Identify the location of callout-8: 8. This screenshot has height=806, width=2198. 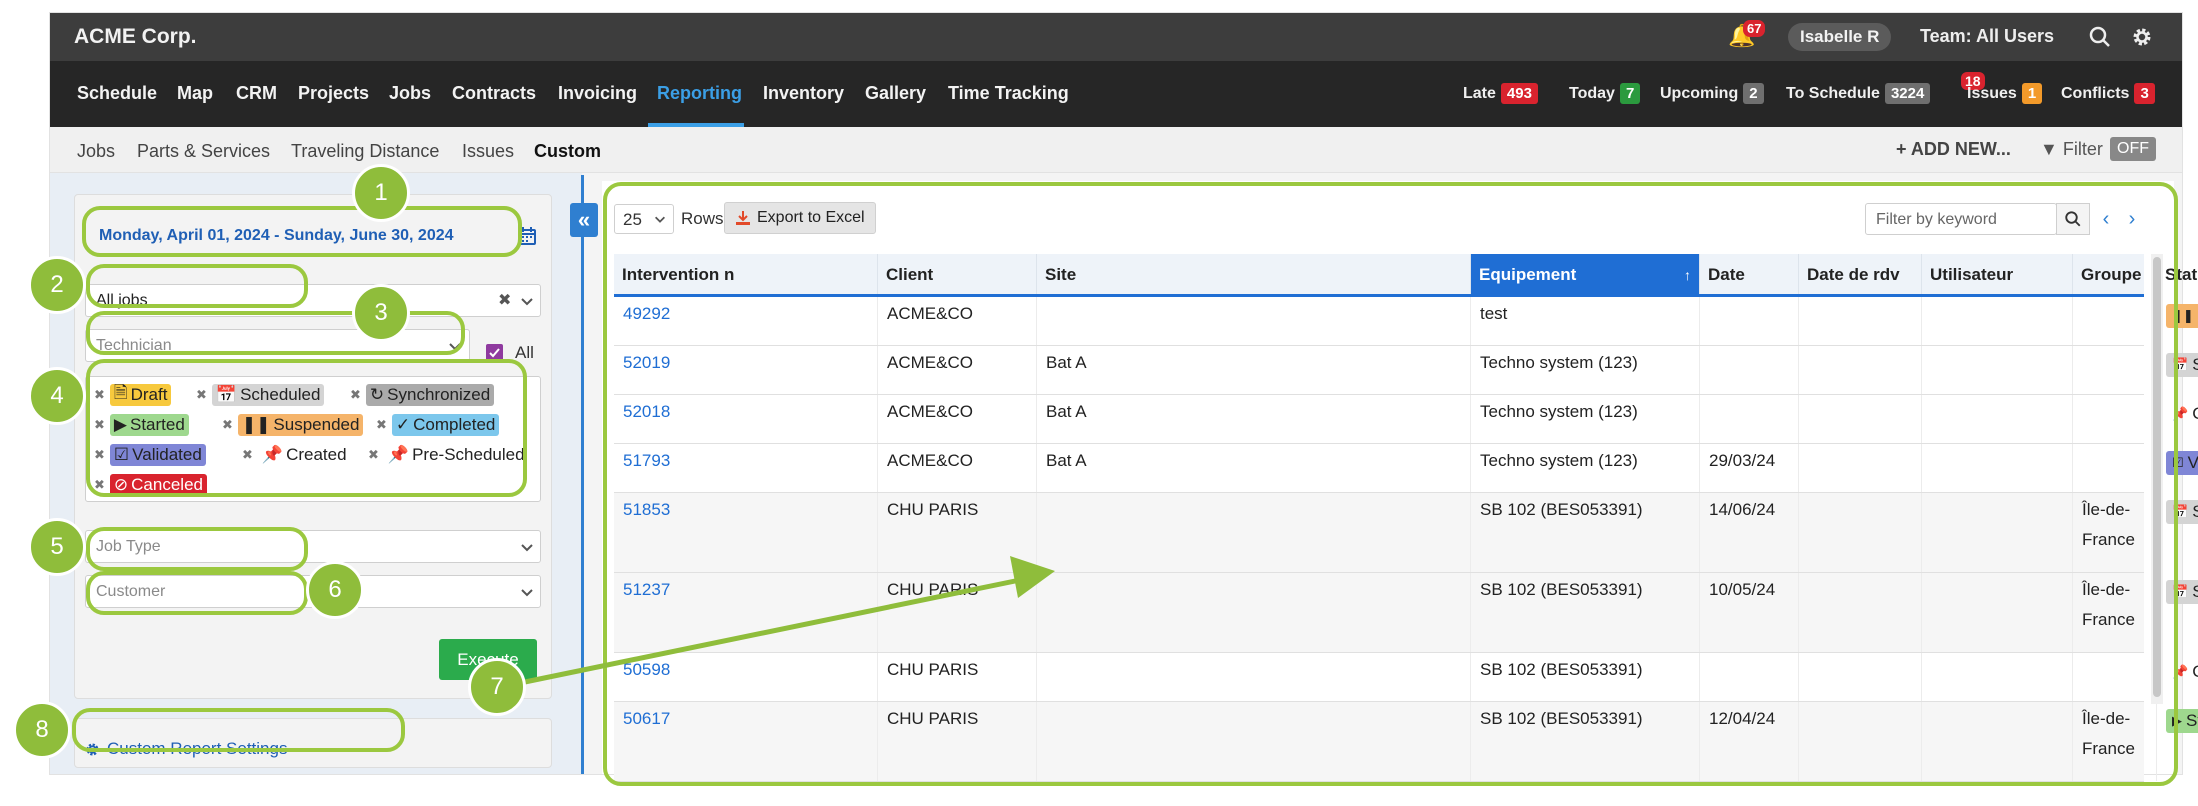
(42, 730).